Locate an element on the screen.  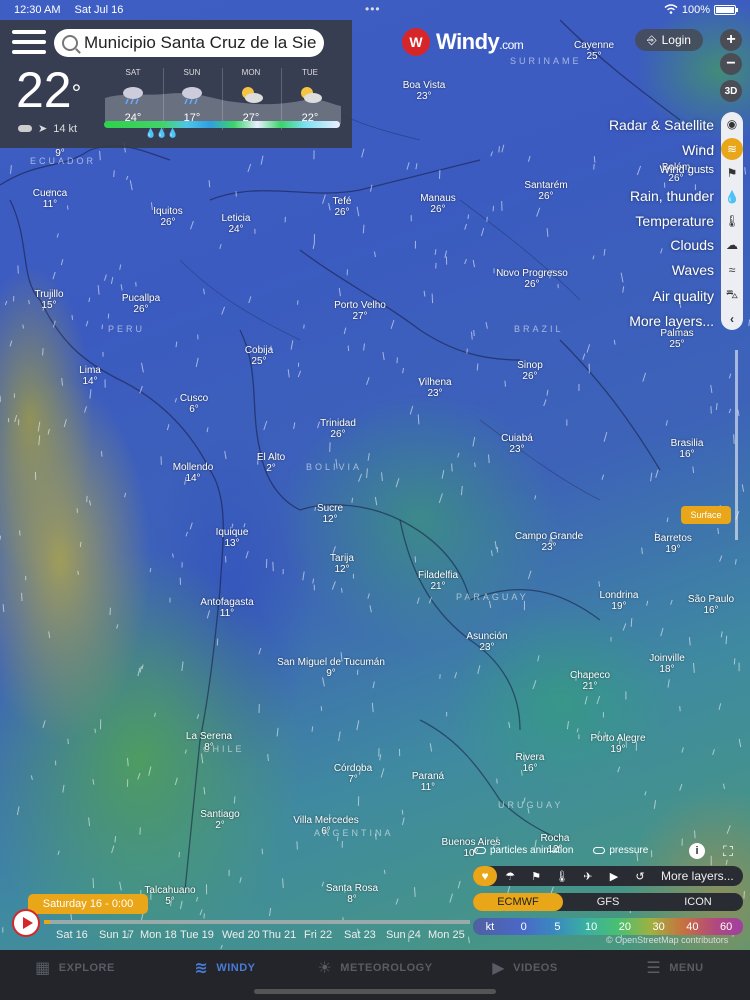
city-label: Novo Progresso 26° is located at coordinates (532, 279).